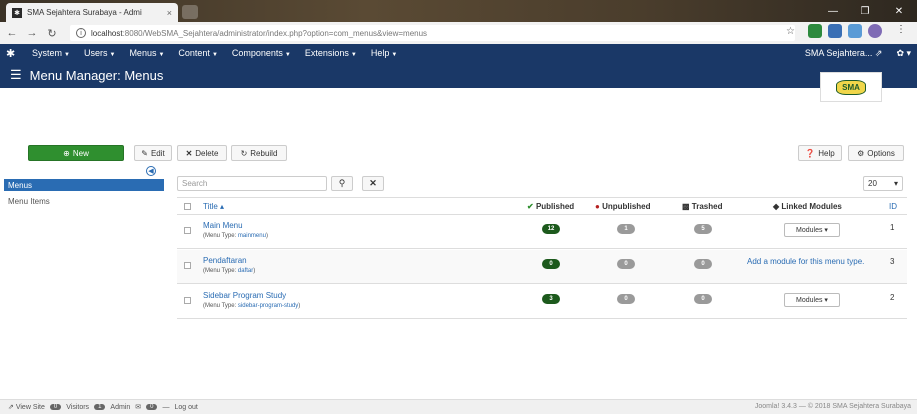 The image size is (917, 414). I want to click on menu-type-value: mainmenu, so click(252, 236).